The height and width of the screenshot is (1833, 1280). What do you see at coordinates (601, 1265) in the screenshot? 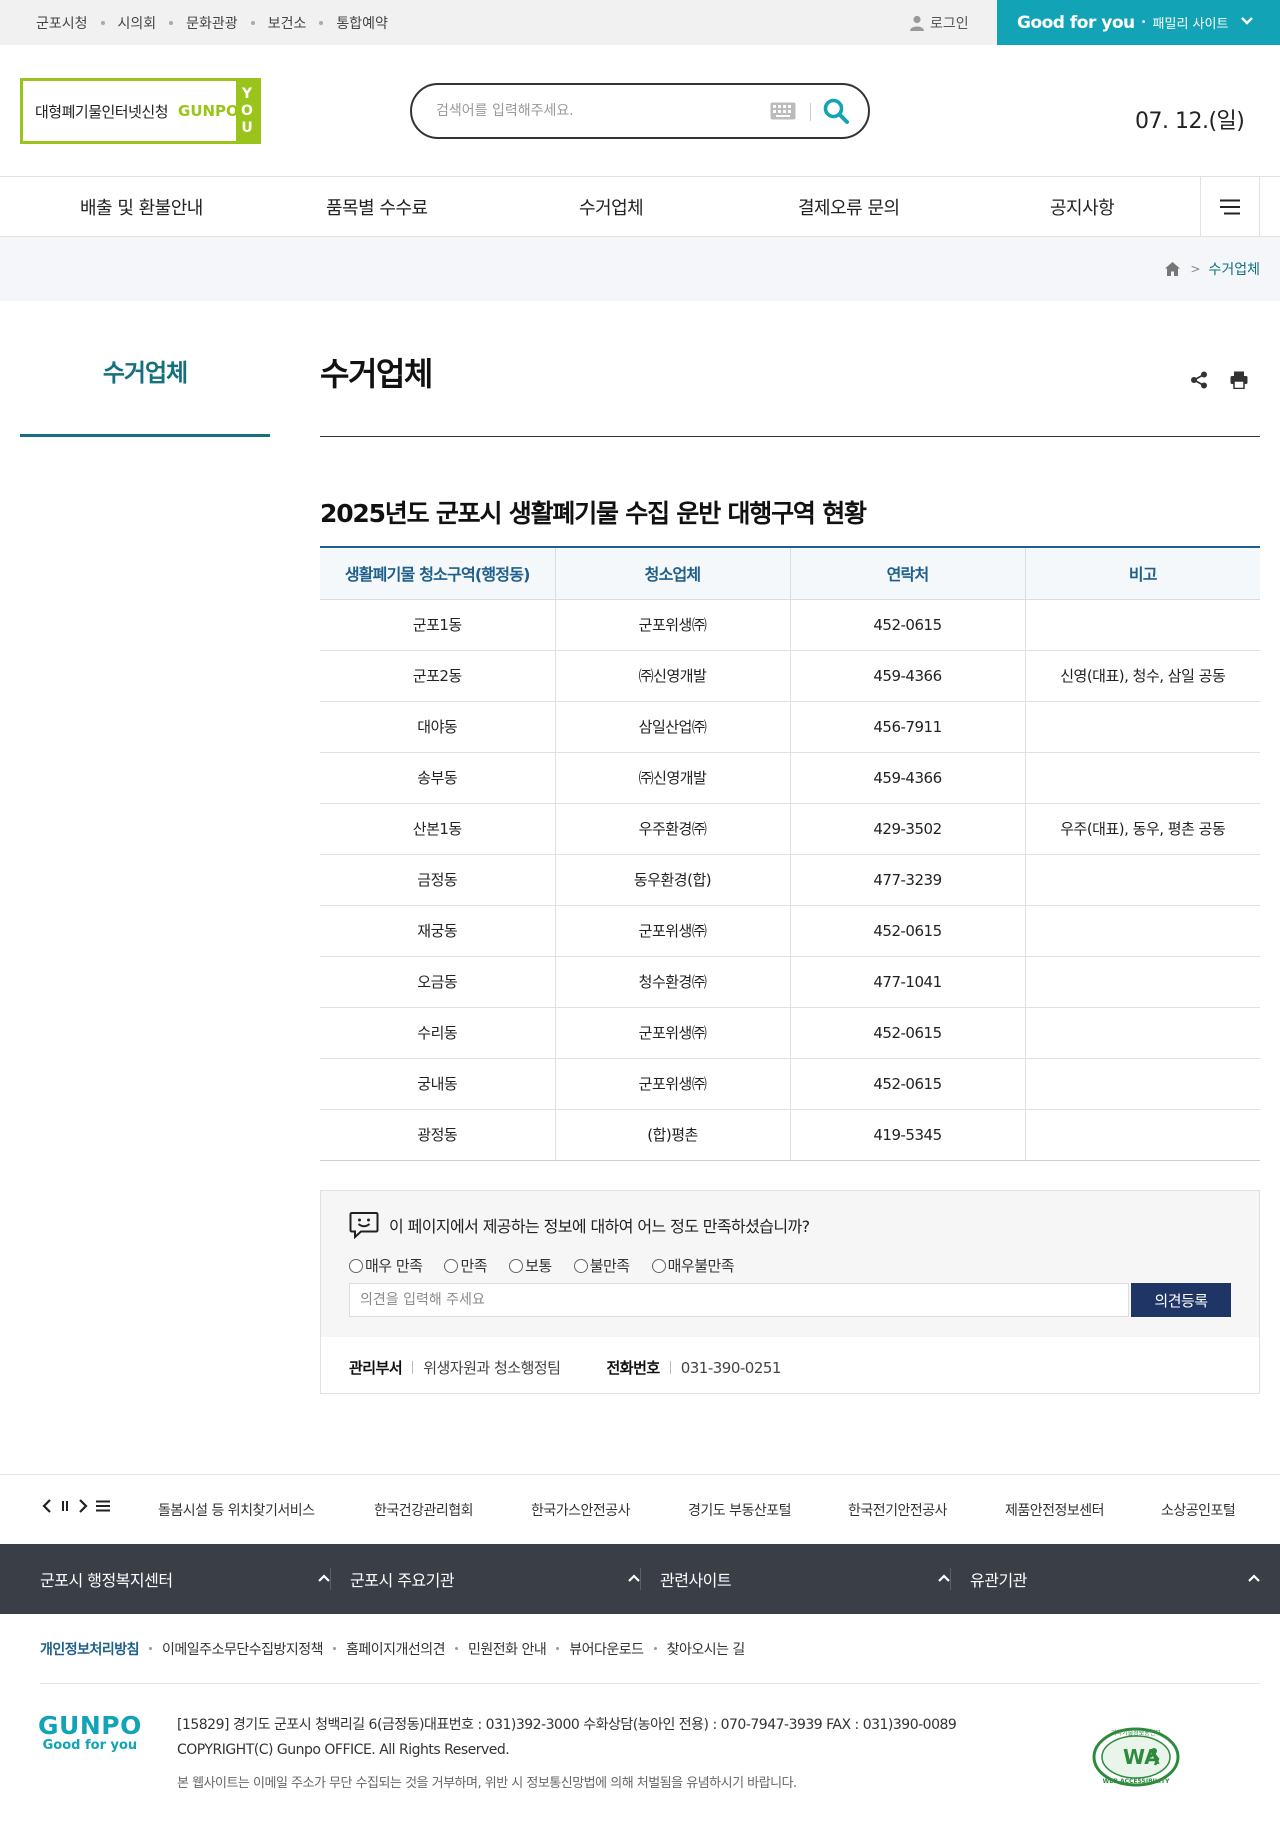
I see `option-dissatisfied: 불만족` at bounding box center [601, 1265].